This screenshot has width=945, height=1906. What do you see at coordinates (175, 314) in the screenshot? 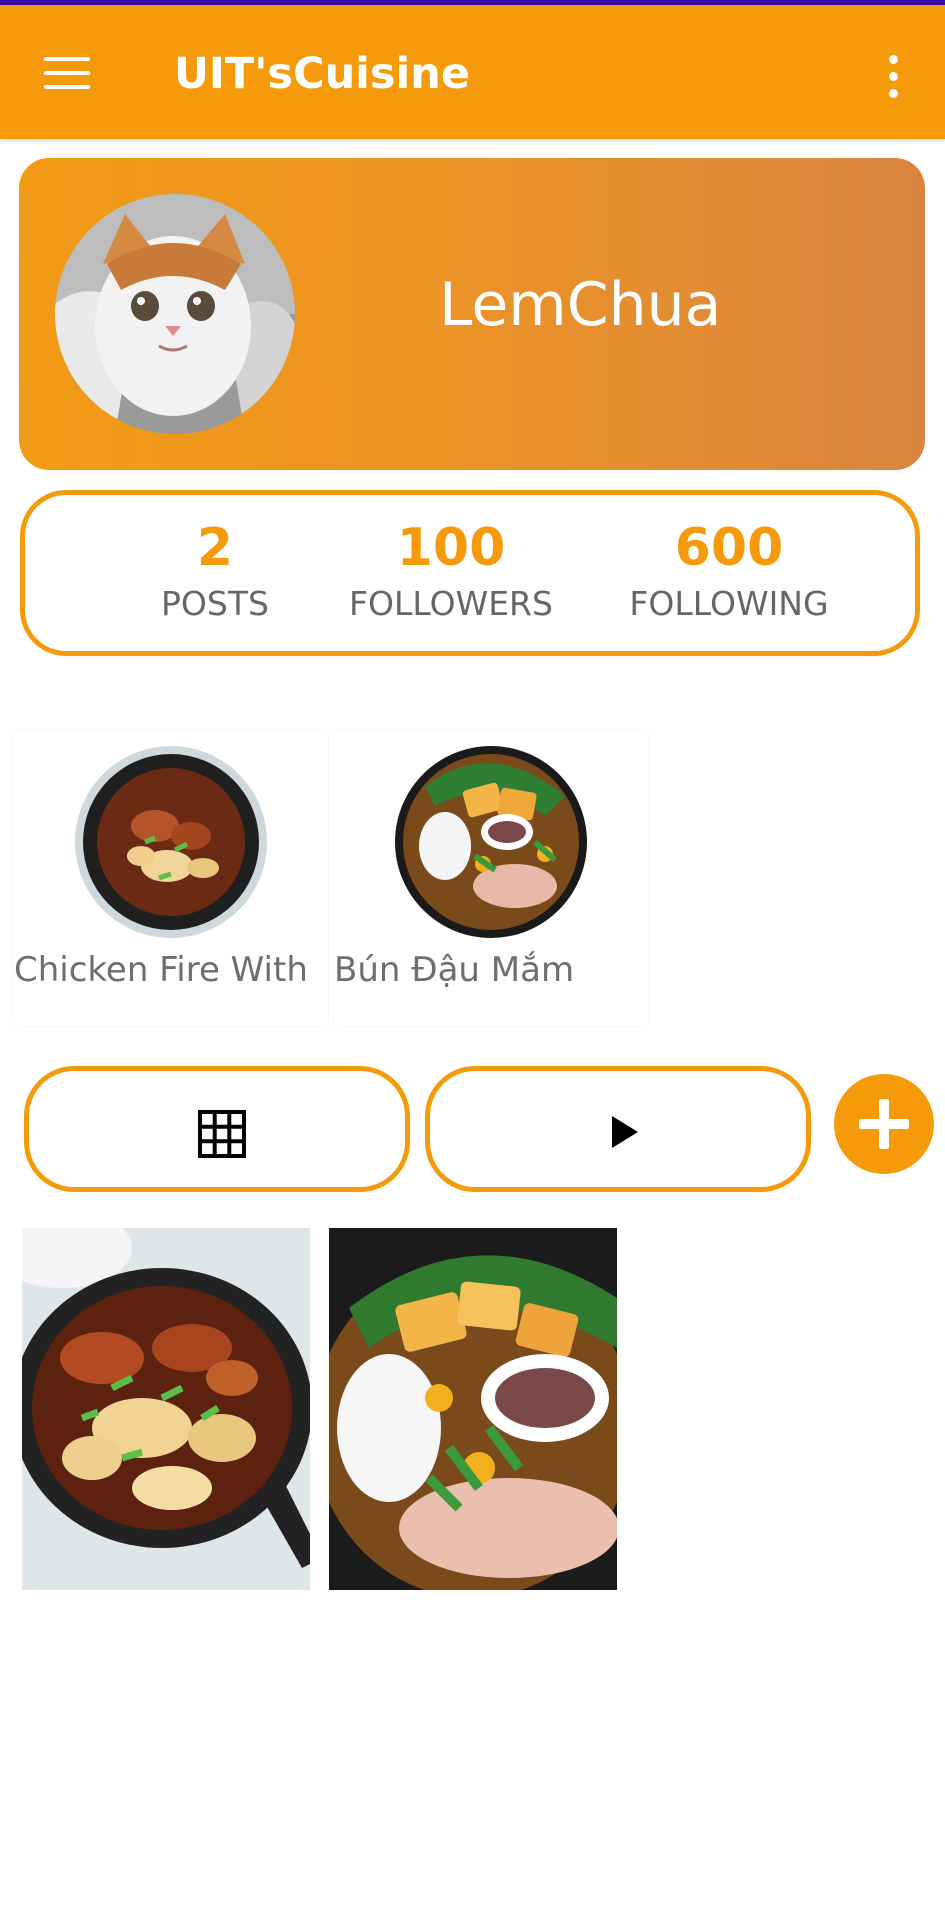
I see `cat-avatar` at bounding box center [175, 314].